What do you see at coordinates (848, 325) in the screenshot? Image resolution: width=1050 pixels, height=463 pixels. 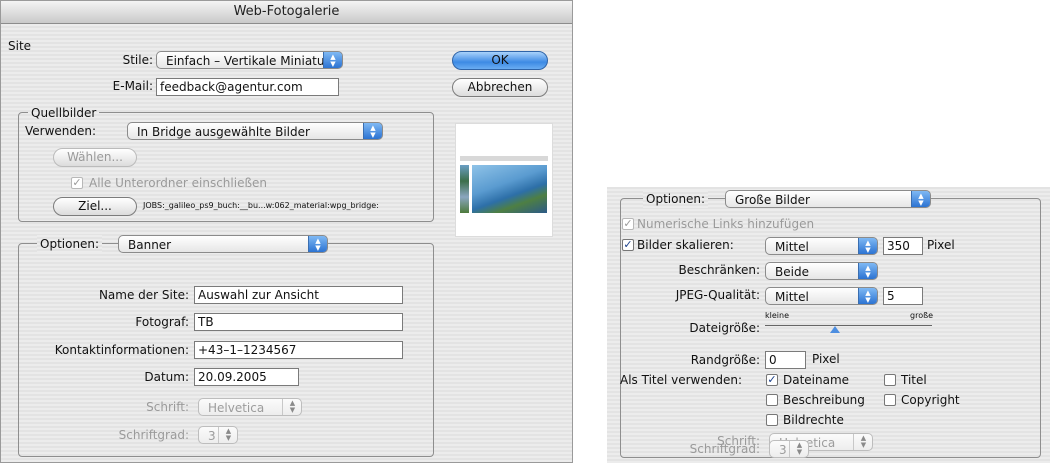 I see `filesize-slider` at bounding box center [848, 325].